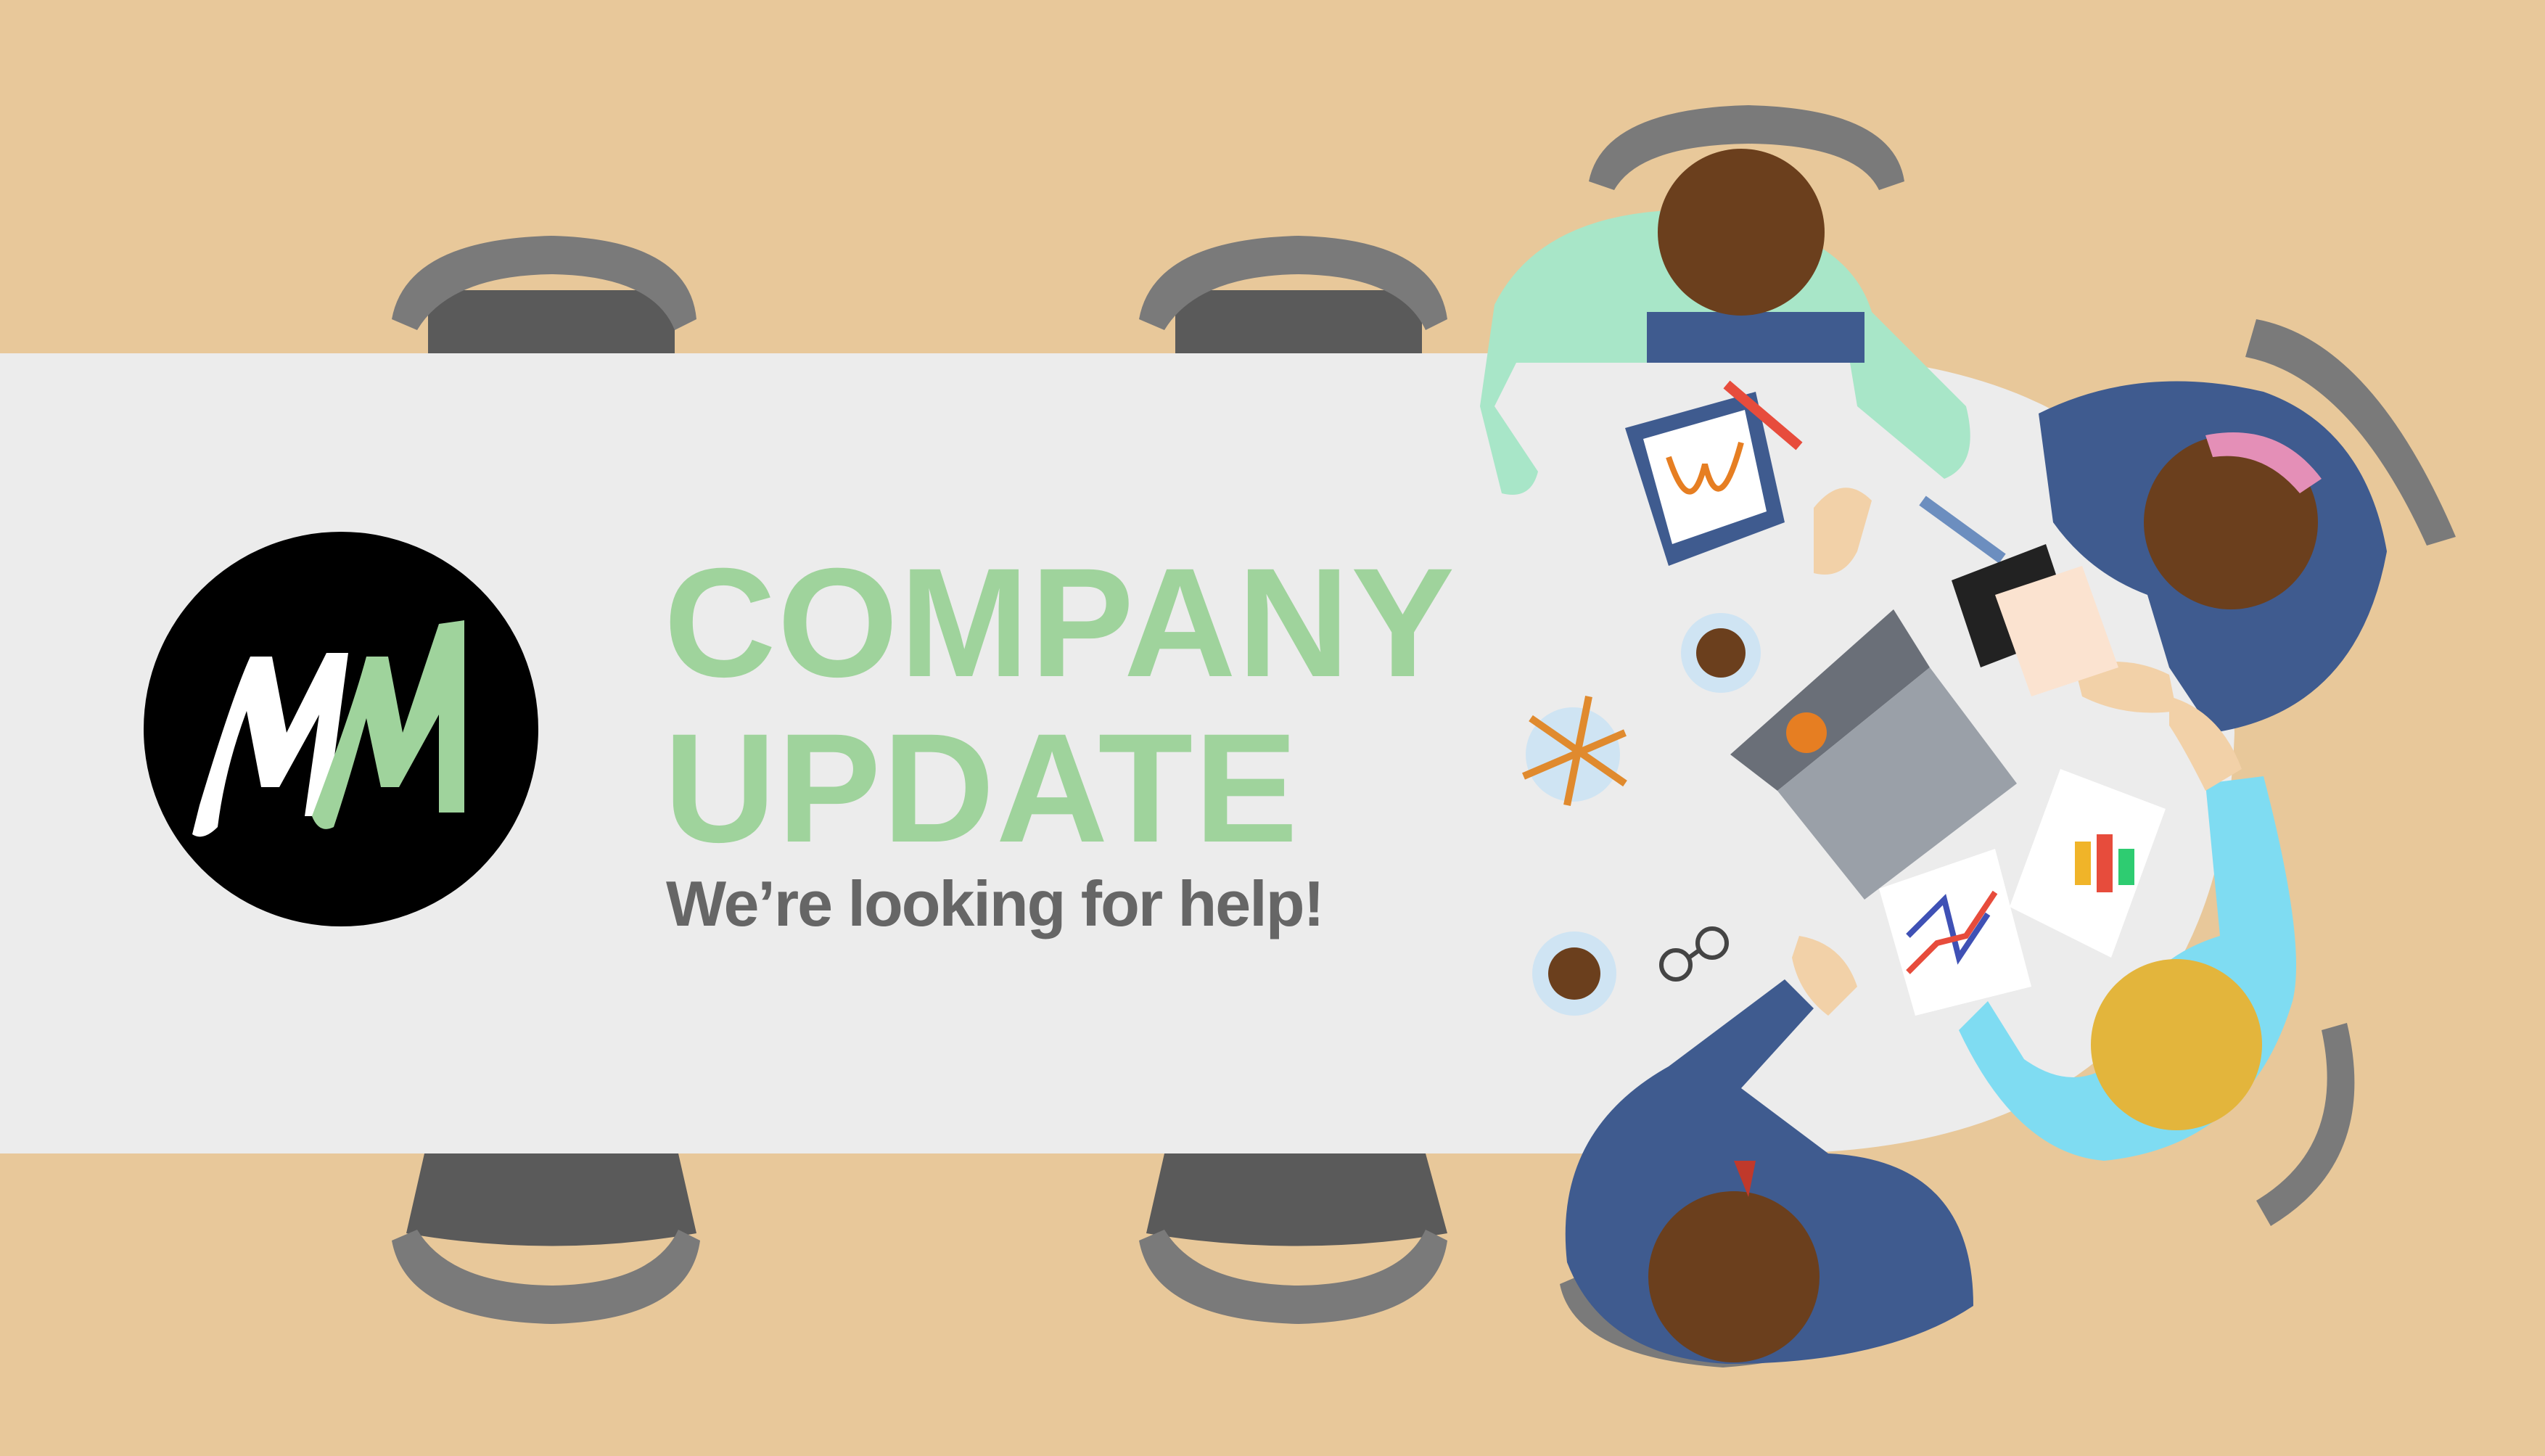  What do you see at coordinates (341, 729) in the screenshot?
I see `mm-logo` at bounding box center [341, 729].